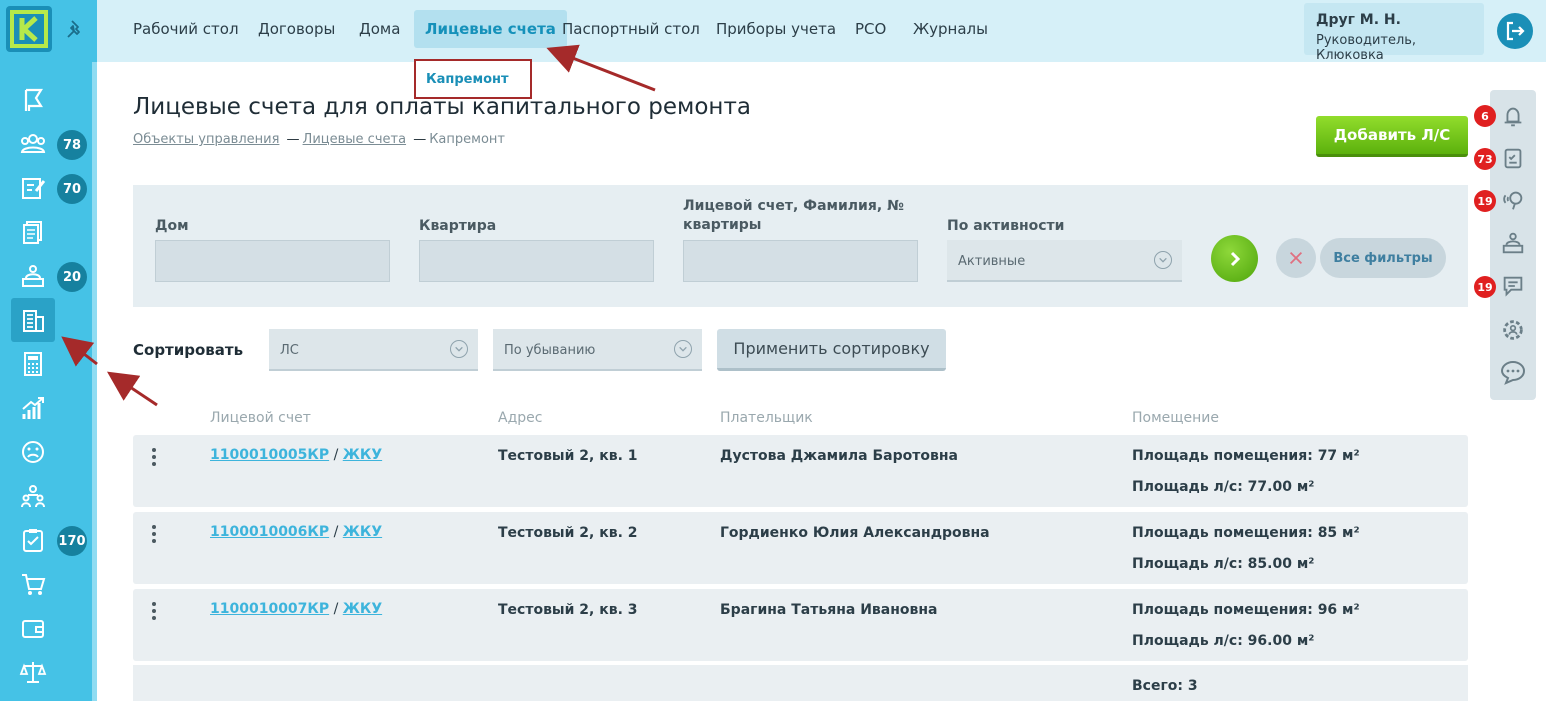  I want to click on filter-house-input, so click(272, 261).